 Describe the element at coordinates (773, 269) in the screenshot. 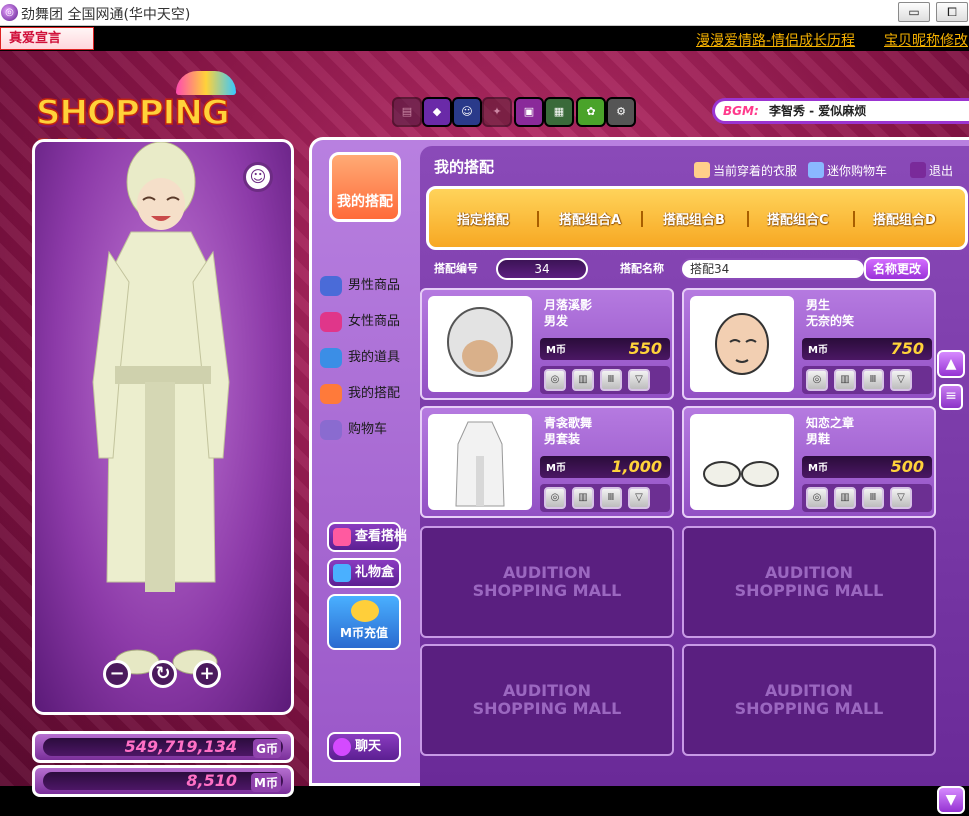

I see `outfit-name-input: 搭配34` at that location.